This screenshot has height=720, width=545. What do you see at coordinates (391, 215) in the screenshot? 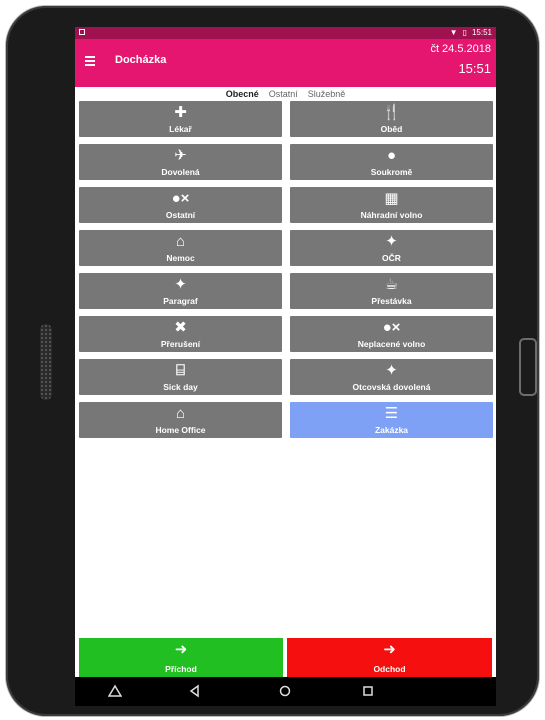
I see `tile-label: Náhradní volno` at bounding box center [391, 215].